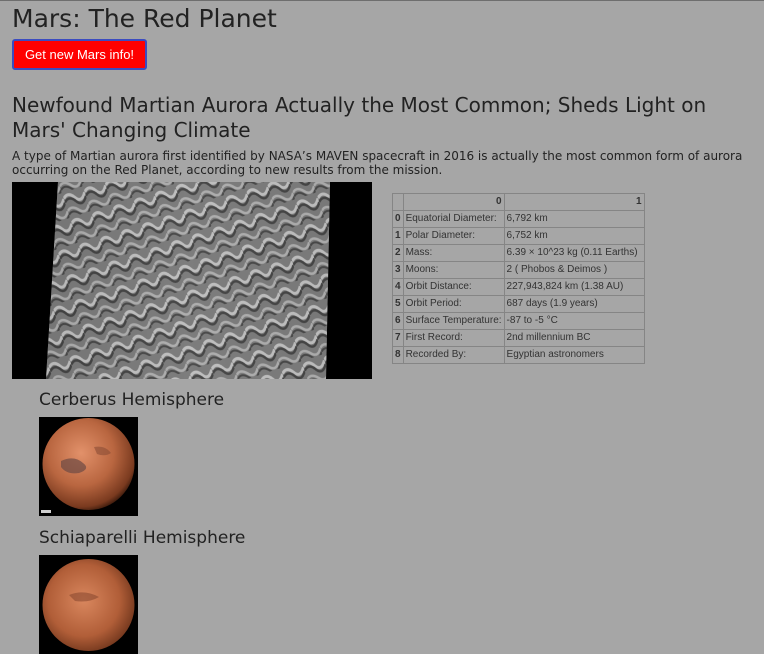 The height and width of the screenshot is (654, 764). What do you see at coordinates (398, 253) in the screenshot?
I see `row-index: 2` at bounding box center [398, 253].